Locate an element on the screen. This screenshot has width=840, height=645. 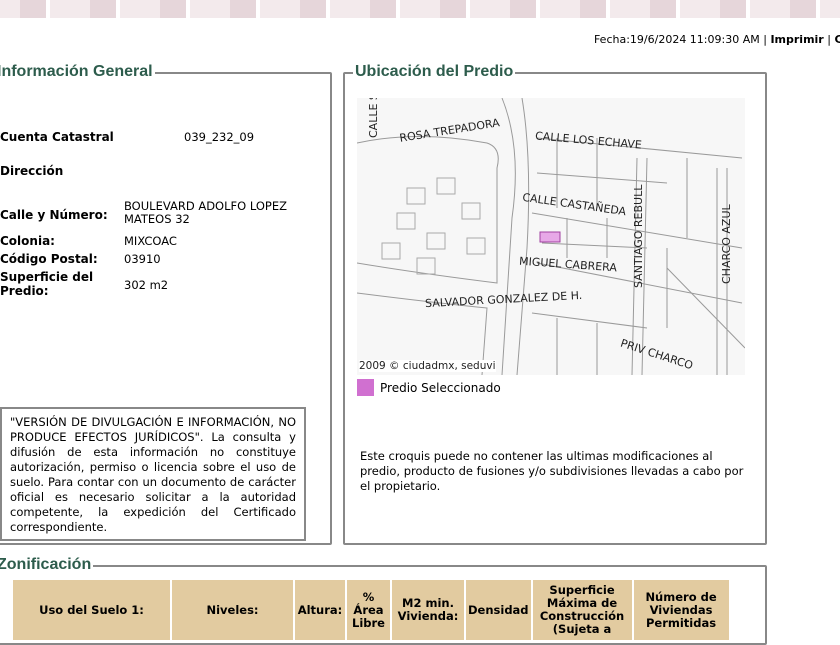
close-link: Ce is located at coordinates (837, 39).